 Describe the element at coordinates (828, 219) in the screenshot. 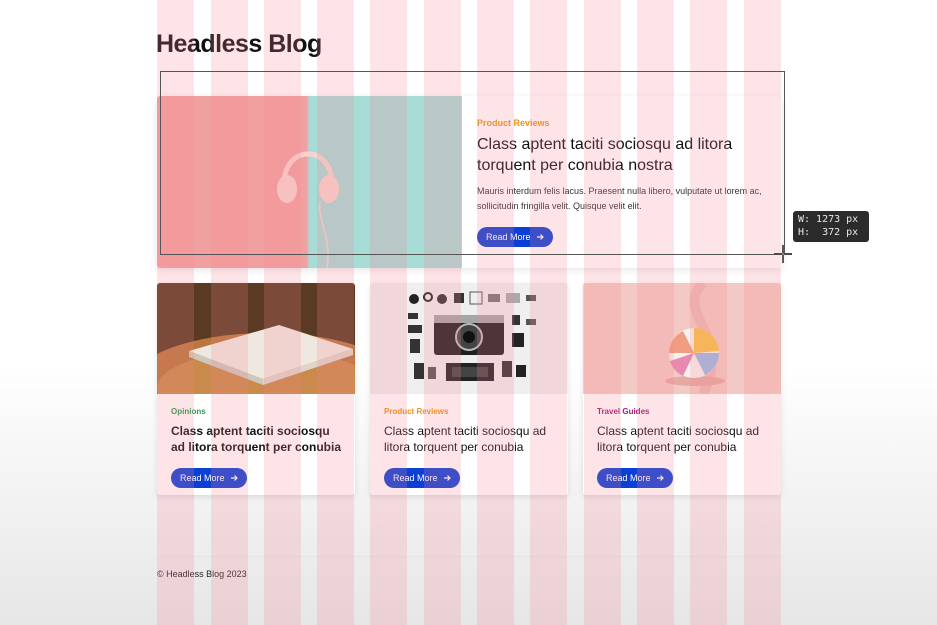

I see `measure-width: W: 1273 px` at that location.